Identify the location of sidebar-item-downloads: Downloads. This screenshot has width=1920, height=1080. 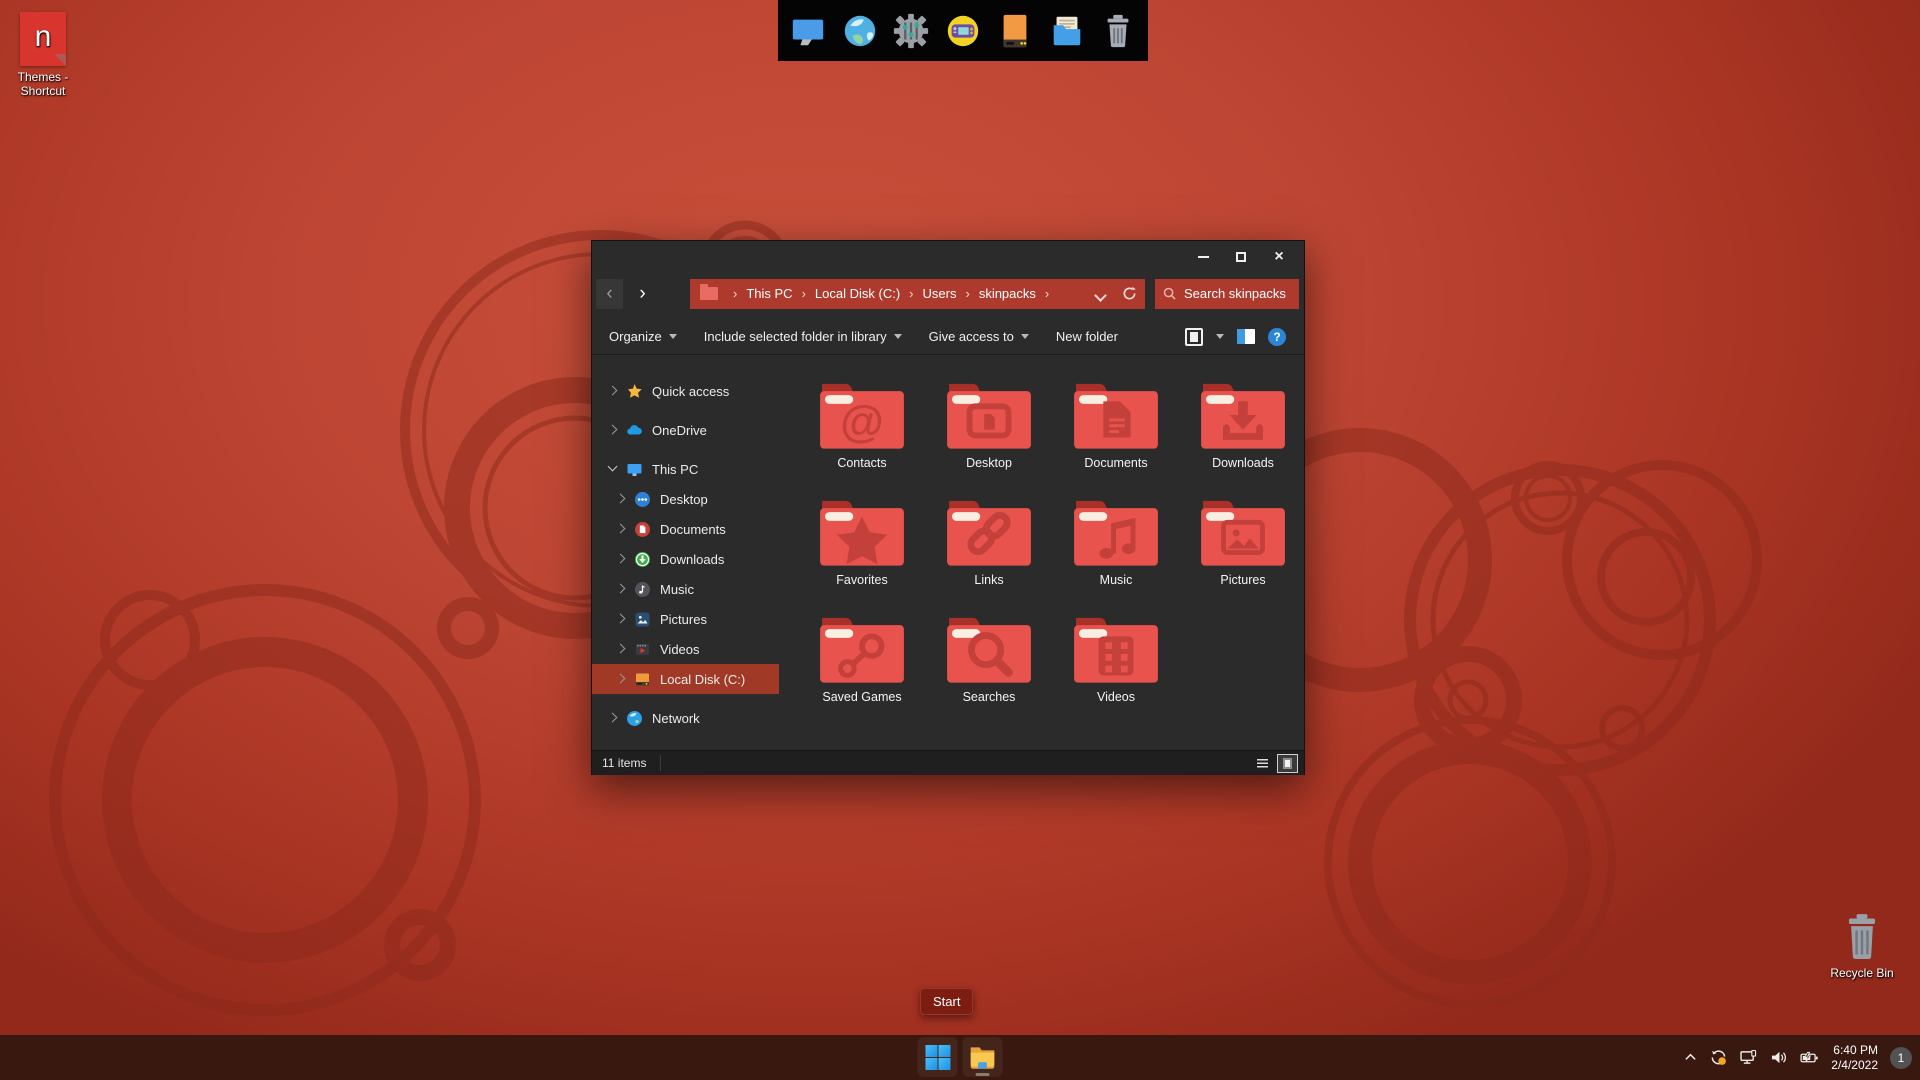
(685, 559).